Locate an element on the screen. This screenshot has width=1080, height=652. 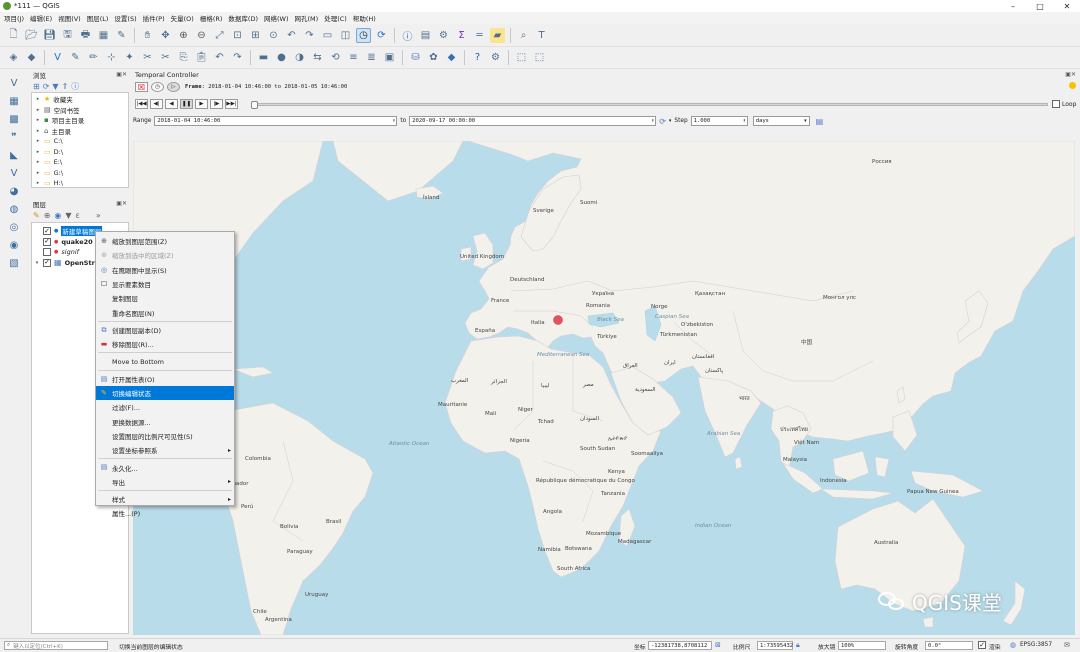
context-menu-item: ⊕ 缩放到图层范围(Z) is located at coordinates (165, 241).